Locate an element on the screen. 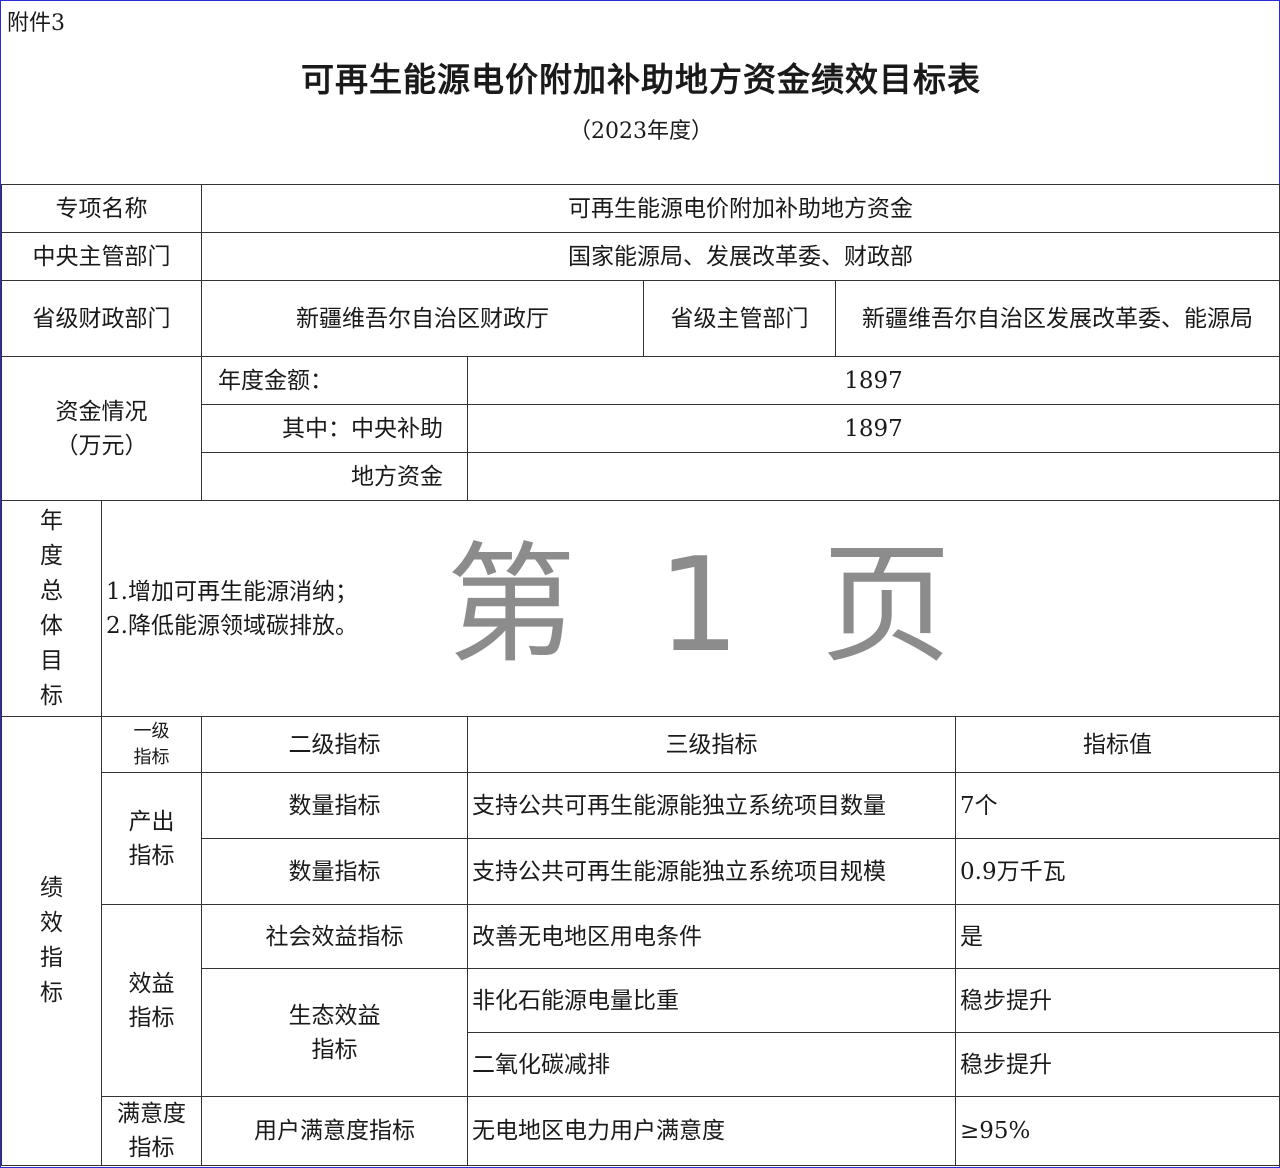 The image size is (1280, 1168). local-funds-value is located at coordinates (873, 476).